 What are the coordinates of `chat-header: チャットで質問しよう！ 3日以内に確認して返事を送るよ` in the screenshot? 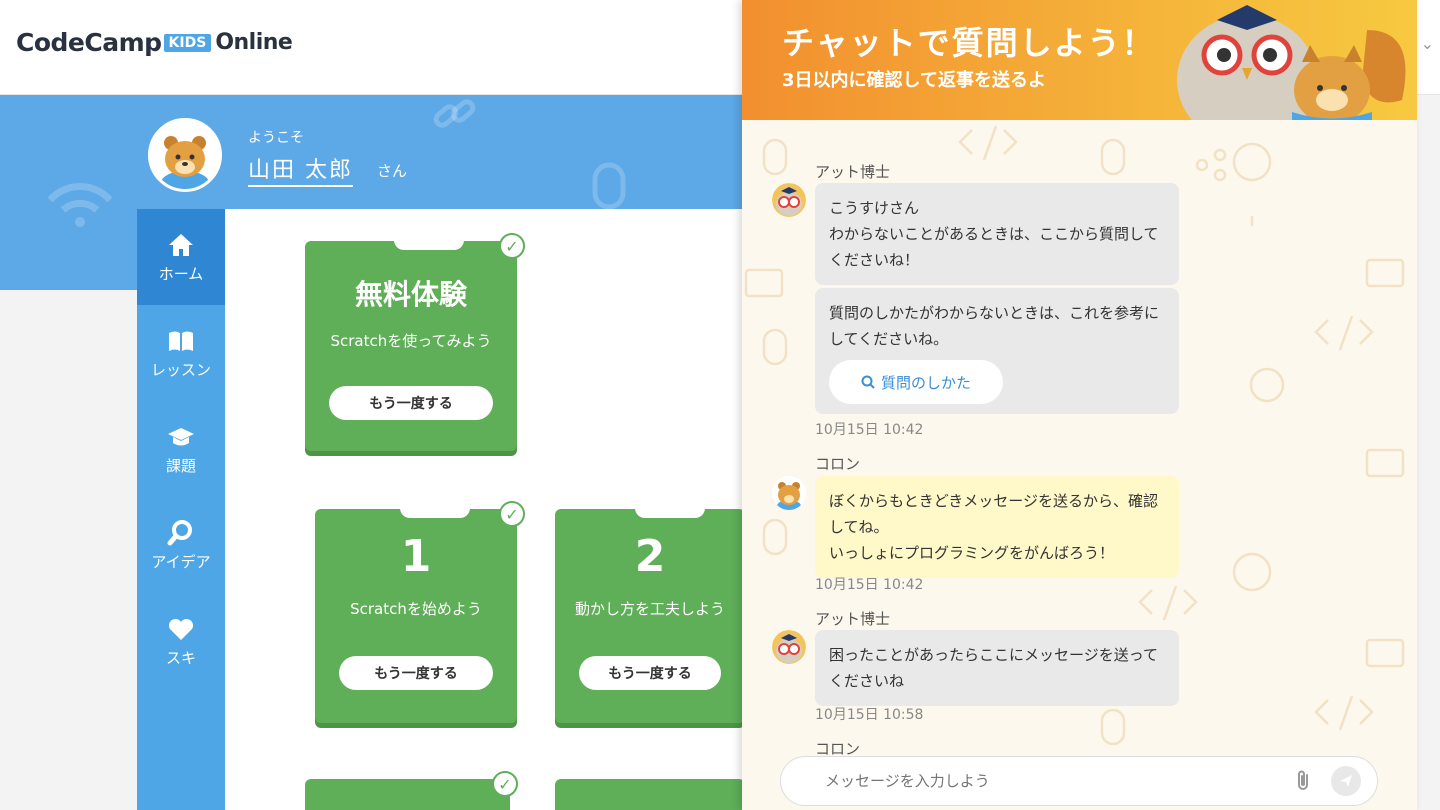 It's located at (1079, 60).